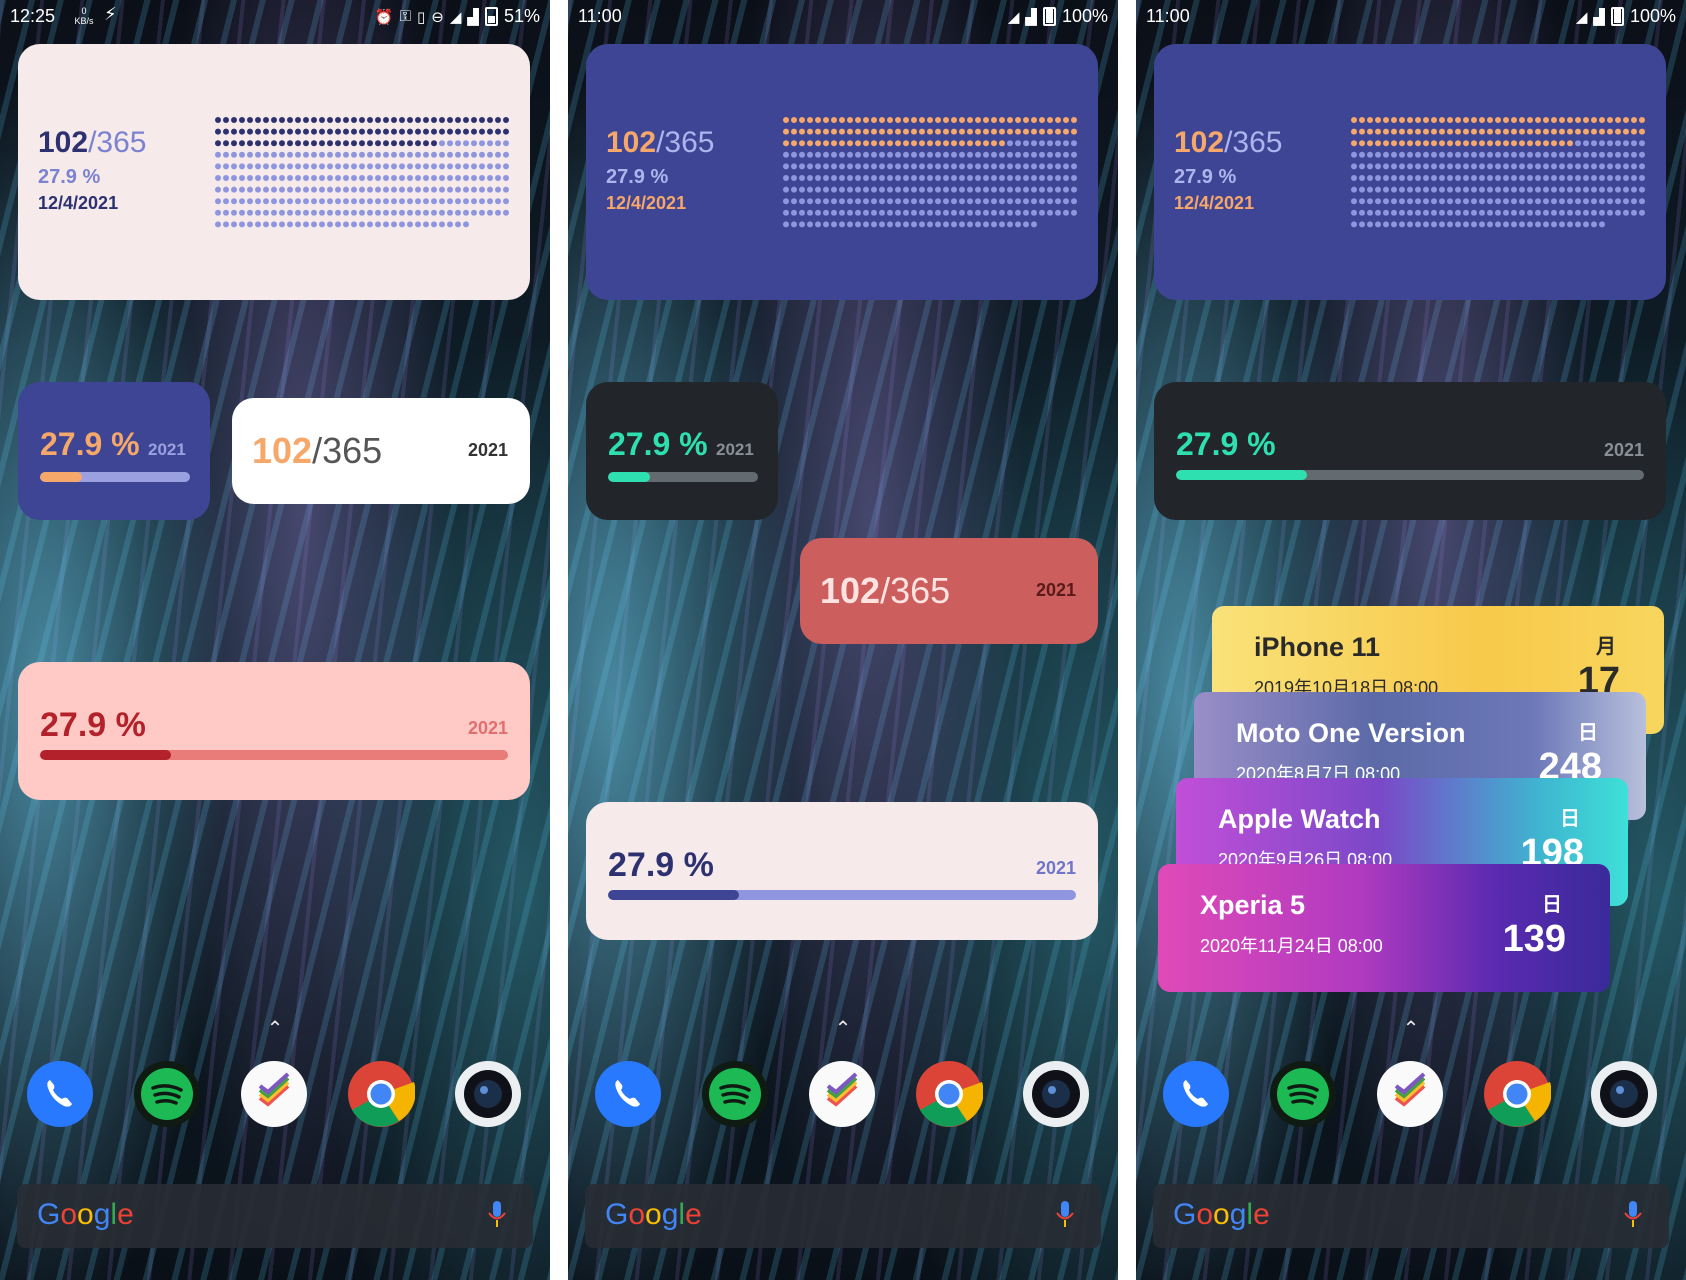  Describe the element at coordinates (69, 177) in the screenshot. I see `percent-label: 27.9 %` at that location.